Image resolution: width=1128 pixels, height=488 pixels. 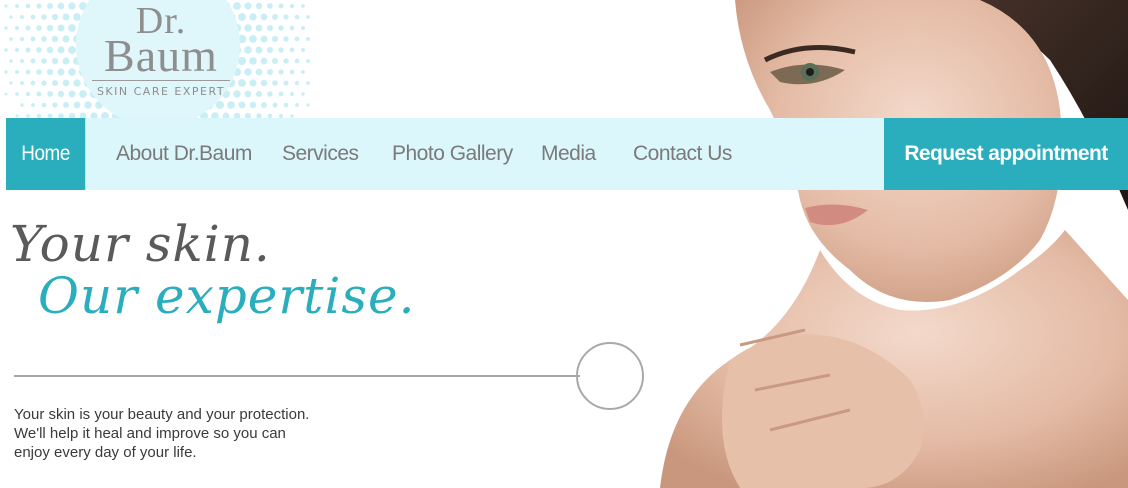 What do you see at coordinates (320, 154) in the screenshot?
I see `nav-item-services: Services` at bounding box center [320, 154].